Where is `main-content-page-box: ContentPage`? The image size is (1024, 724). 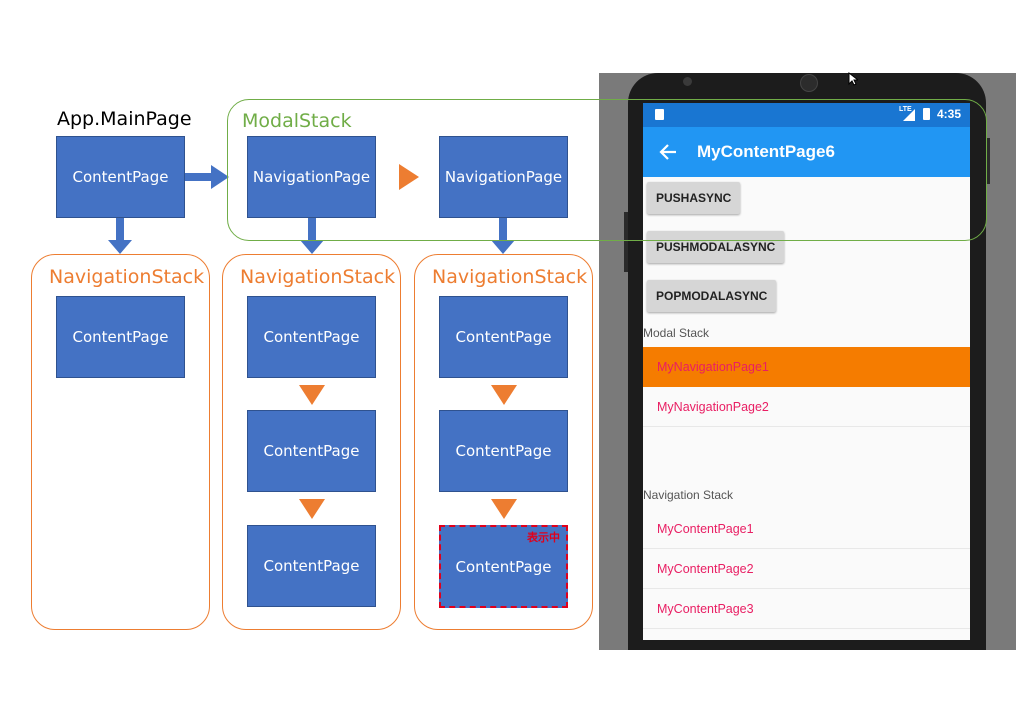
main-content-page-box: ContentPage is located at coordinates (120, 177).